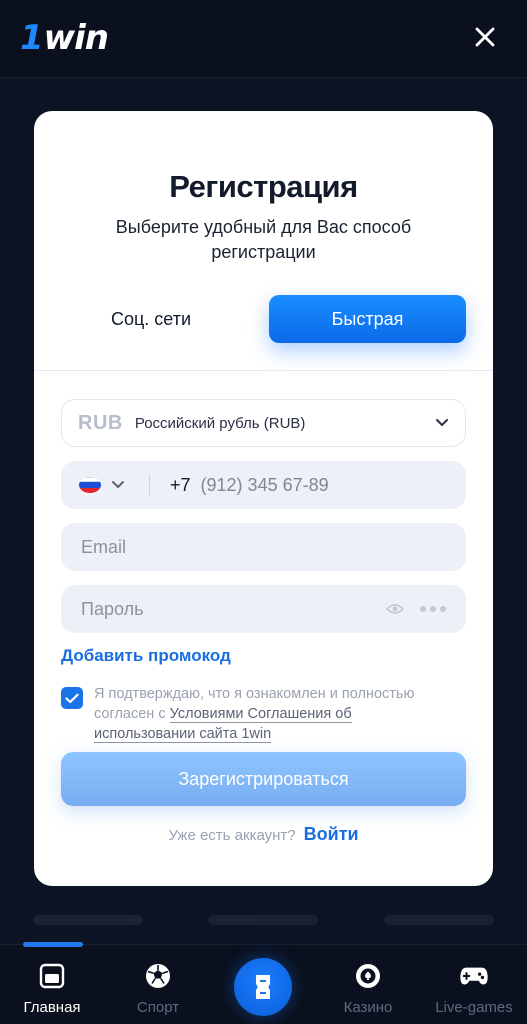  I want to click on bottom-nav: Главная Спорт Казино Live-games, so click(263, 983).